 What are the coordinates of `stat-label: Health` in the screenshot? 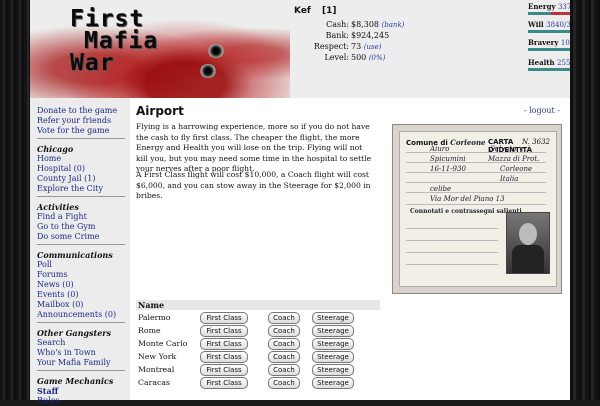 It's located at (541, 62).